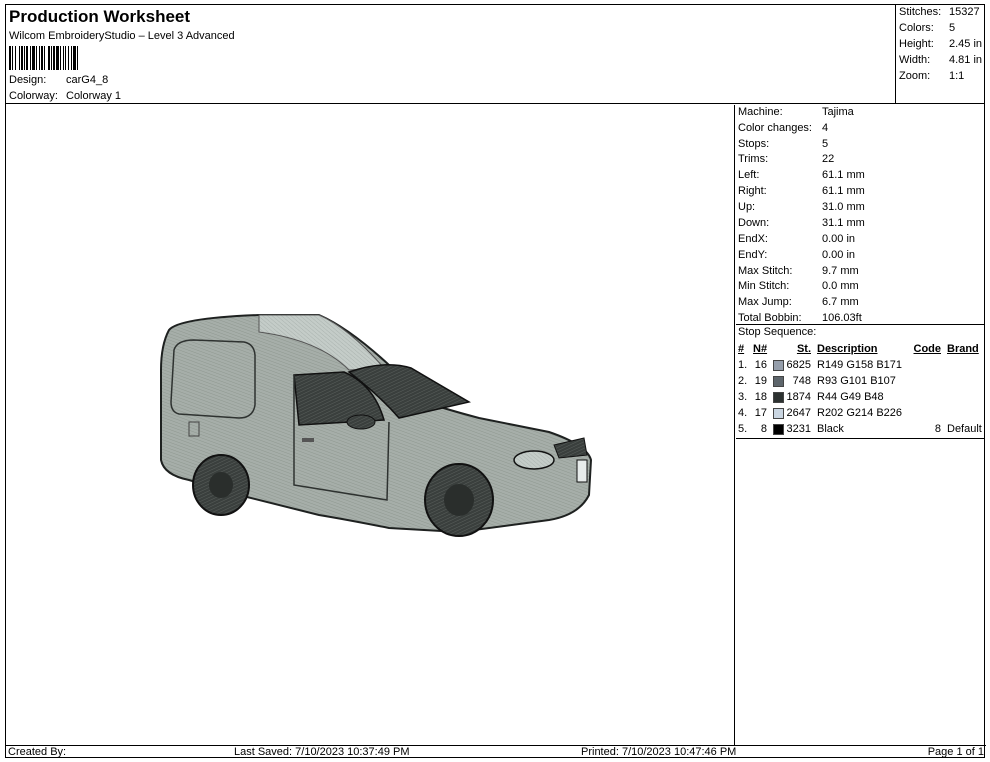 The width and height of the screenshot is (990, 762). What do you see at coordinates (87, 80) in the screenshot?
I see `design-value: carG4_8` at bounding box center [87, 80].